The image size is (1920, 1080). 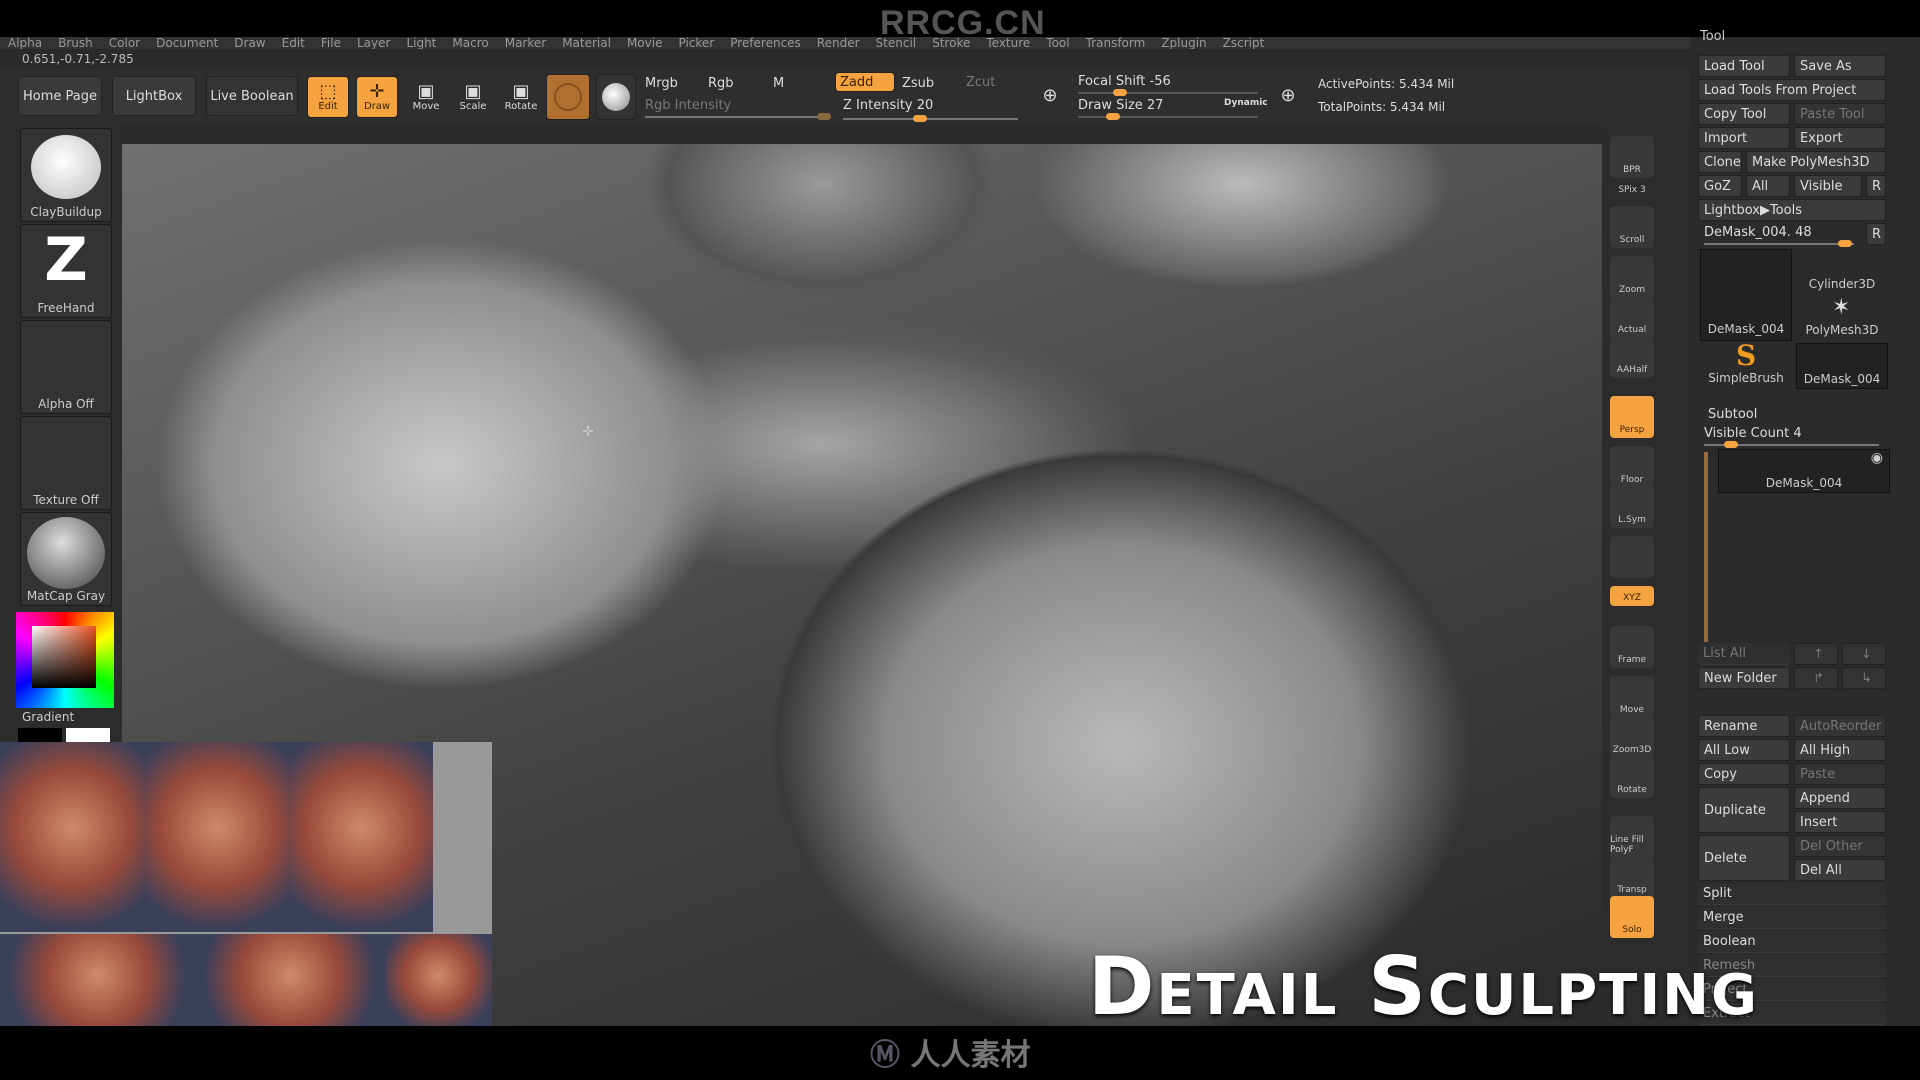 What do you see at coordinates (696, 43) in the screenshot?
I see `menu-item: Picker` at bounding box center [696, 43].